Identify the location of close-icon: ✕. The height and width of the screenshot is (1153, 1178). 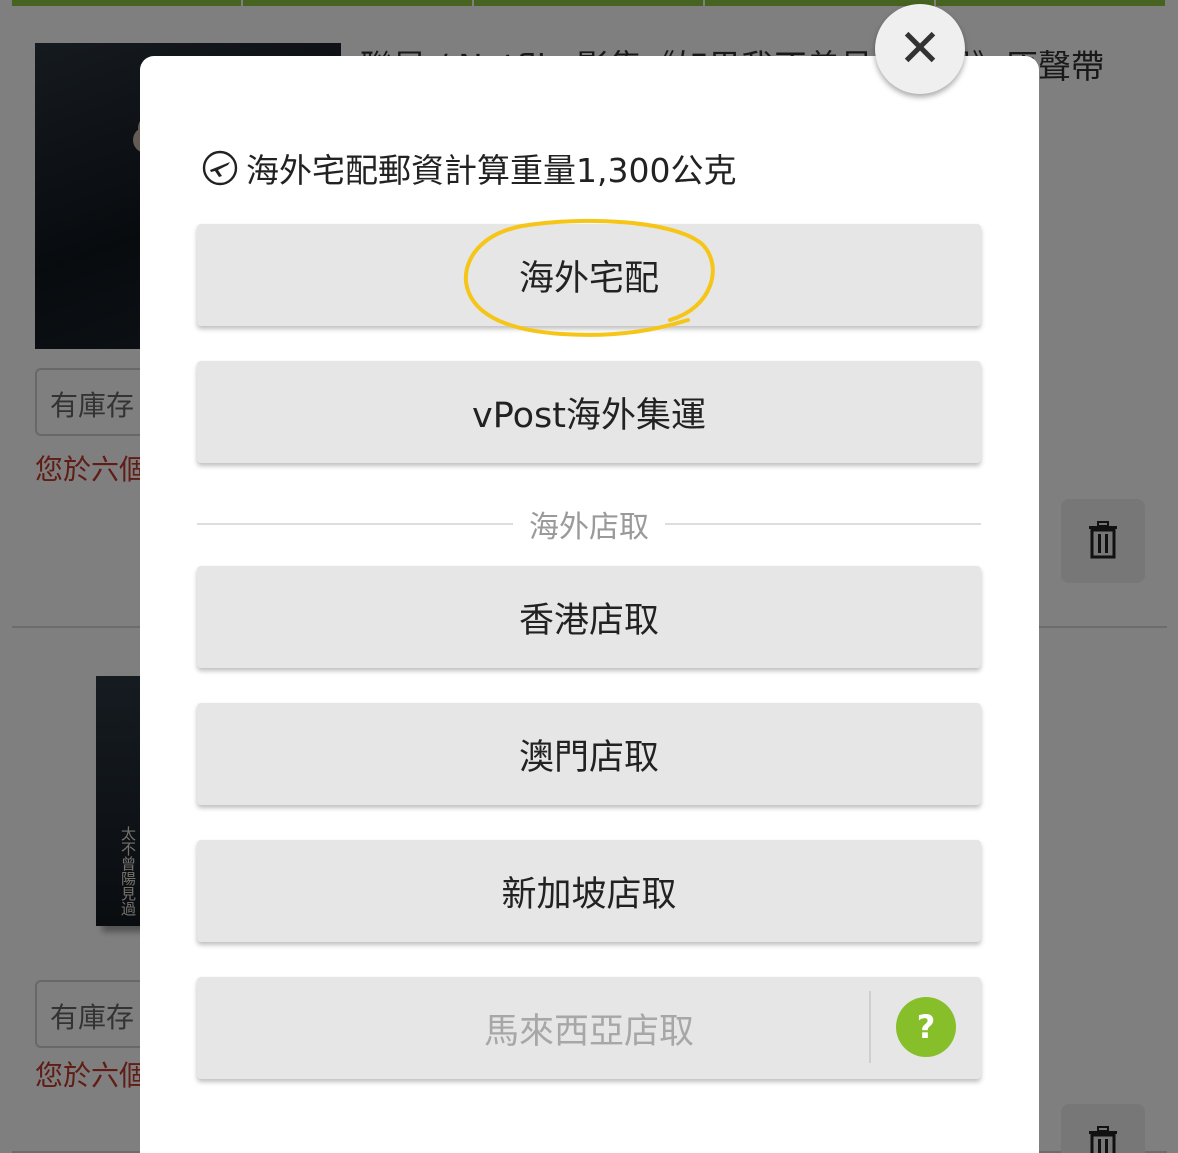
(920, 49).